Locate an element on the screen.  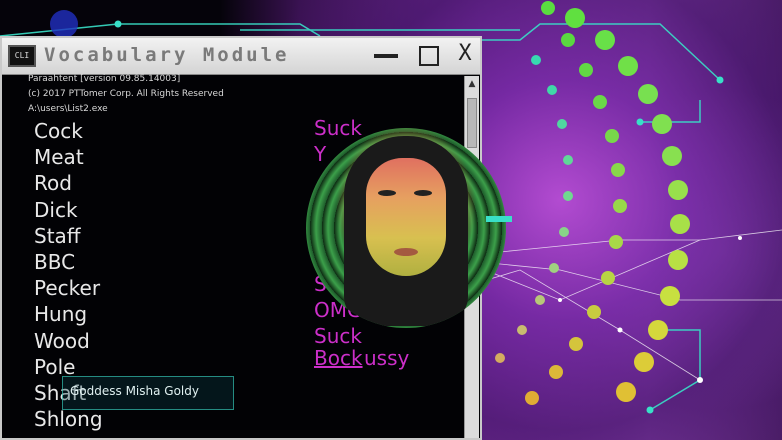
list-item: Staff is located at coordinates (57, 235).